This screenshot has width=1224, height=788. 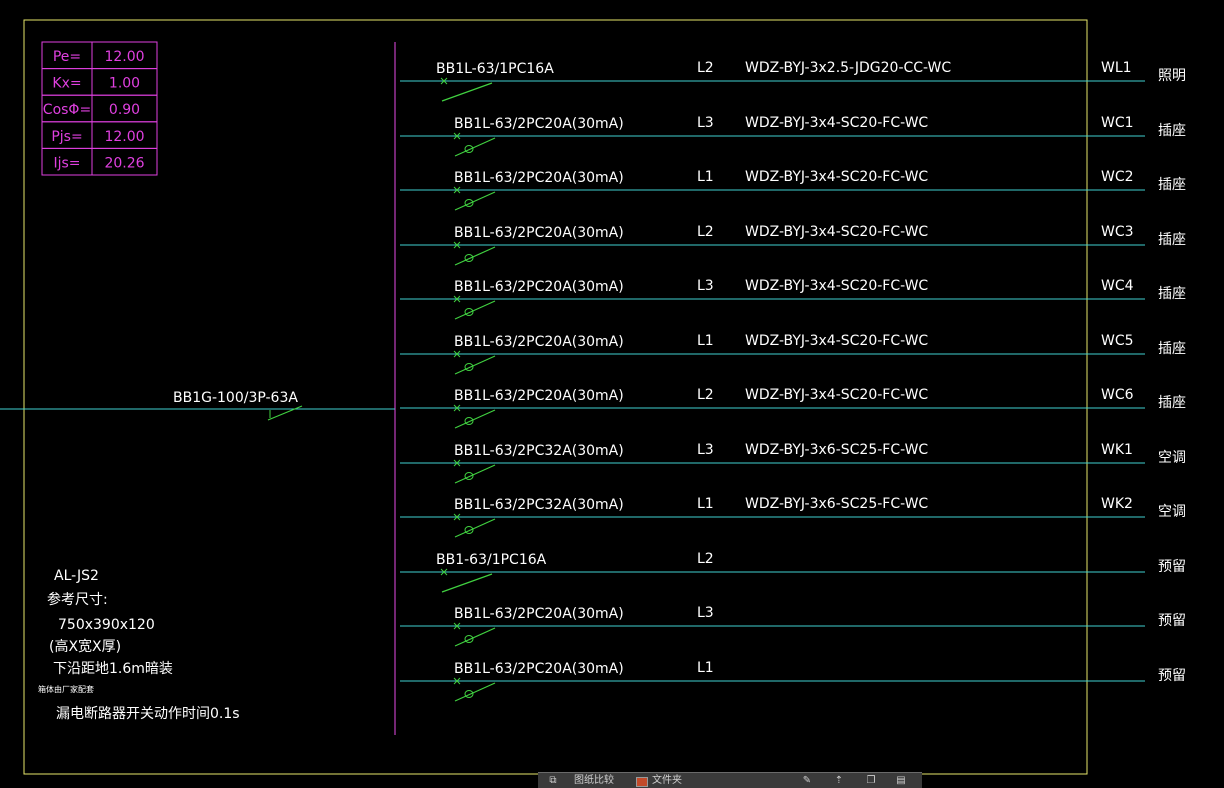 I want to click on bottom-toolbar: ⧉ 图纸比较 文件夹 ✎ ⇡ ❐ ▤, so click(x=730, y=780).